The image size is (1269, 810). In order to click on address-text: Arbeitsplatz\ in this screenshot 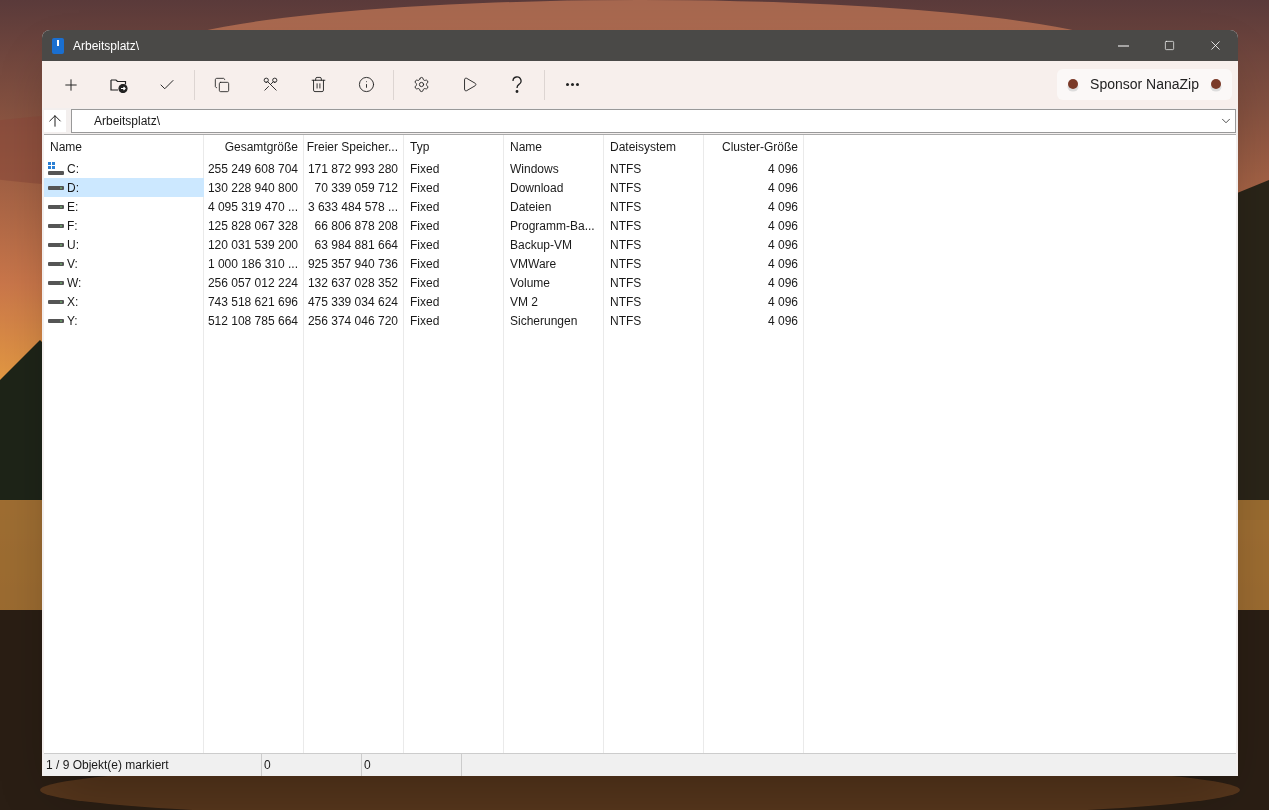, I will do `click(128, 121)`.